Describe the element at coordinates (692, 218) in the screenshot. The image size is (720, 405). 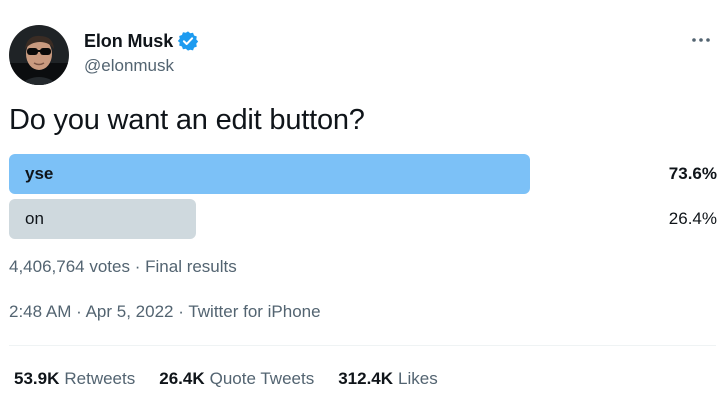
I see `poll-option-percent: 26.4%` at that location.